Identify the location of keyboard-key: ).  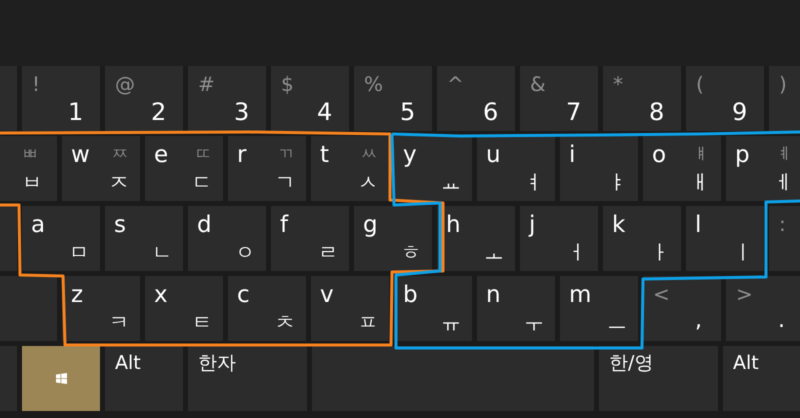
(784, 98).